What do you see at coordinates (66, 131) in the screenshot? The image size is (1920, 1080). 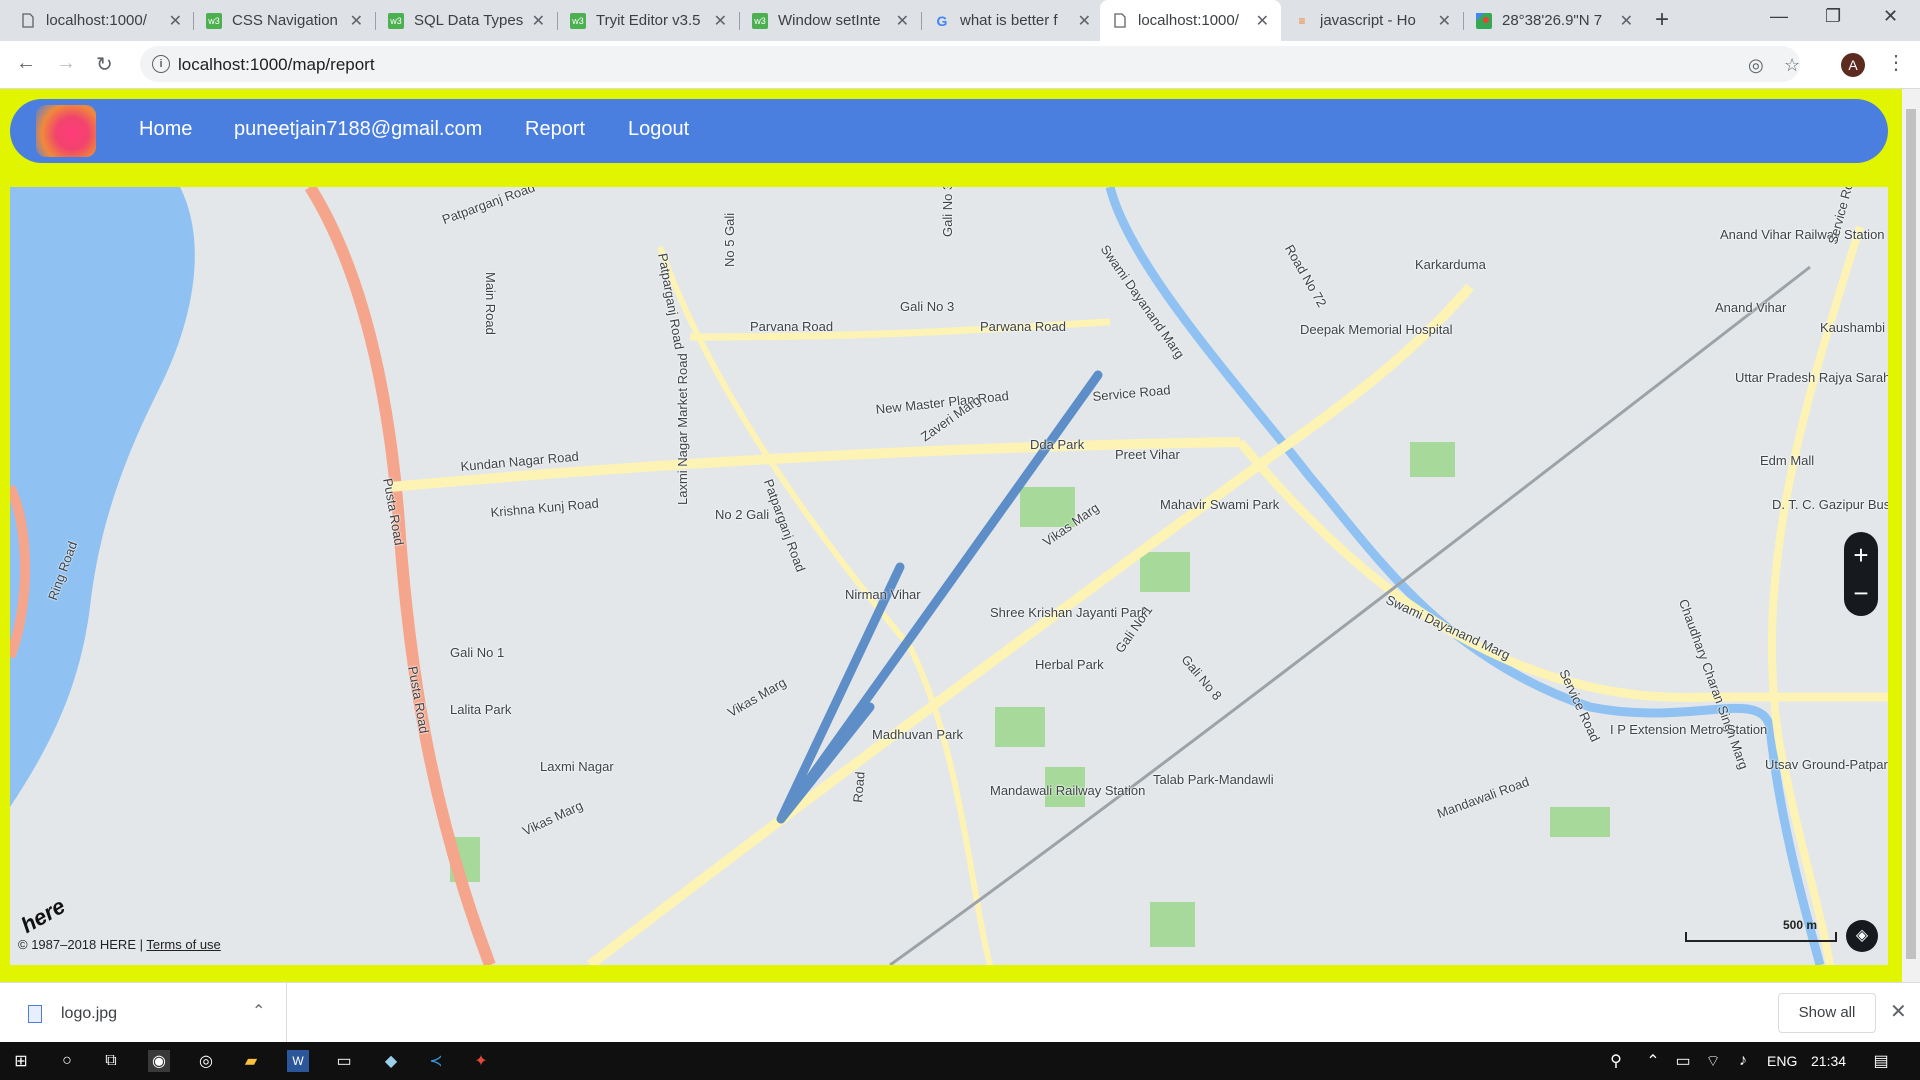 I see `site-logo` at bounding box center [66, 131].